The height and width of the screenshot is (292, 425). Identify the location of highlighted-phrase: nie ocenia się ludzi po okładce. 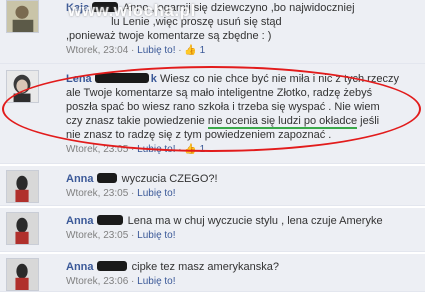
(282, 122).